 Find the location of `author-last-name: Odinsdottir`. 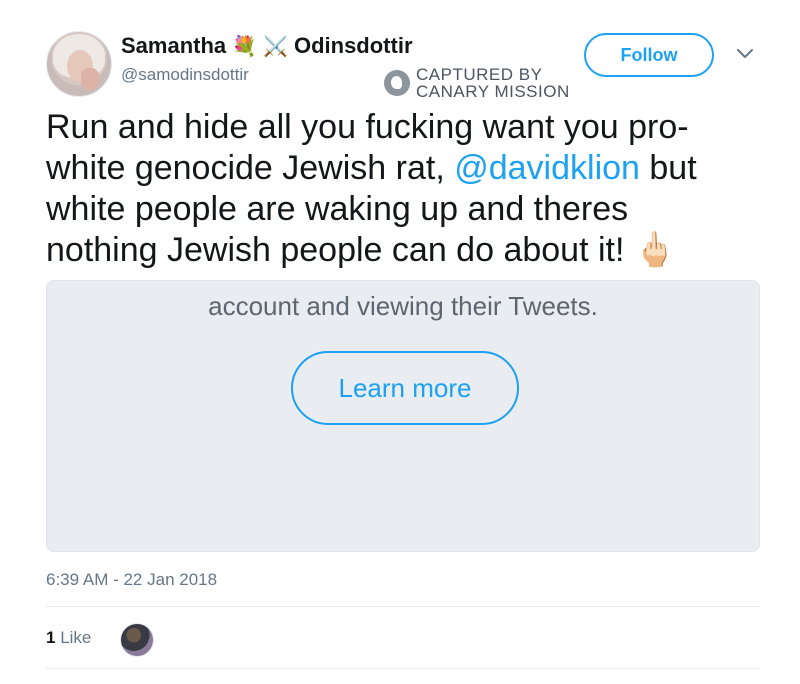

author-last-name: Odinsdottir is located at coordinates (353, 46).